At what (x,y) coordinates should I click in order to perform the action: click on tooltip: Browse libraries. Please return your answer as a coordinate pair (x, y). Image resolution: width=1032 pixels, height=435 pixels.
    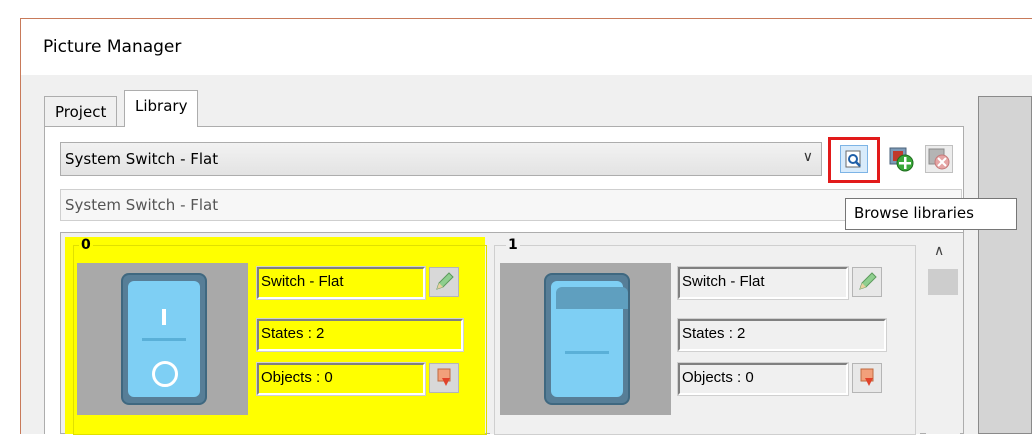
    Looking at the image, I should click on (931, 214).